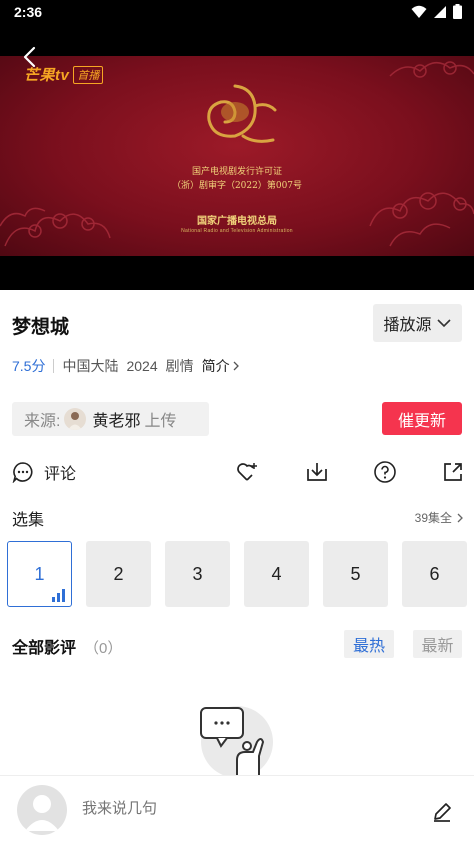 The height and width of the screenshot is (844, 474). What do you see at coordinates (237, 221) in the screenshot?
I see `authority-name: 国家广播电视总局` at bounding box center [237, 221].